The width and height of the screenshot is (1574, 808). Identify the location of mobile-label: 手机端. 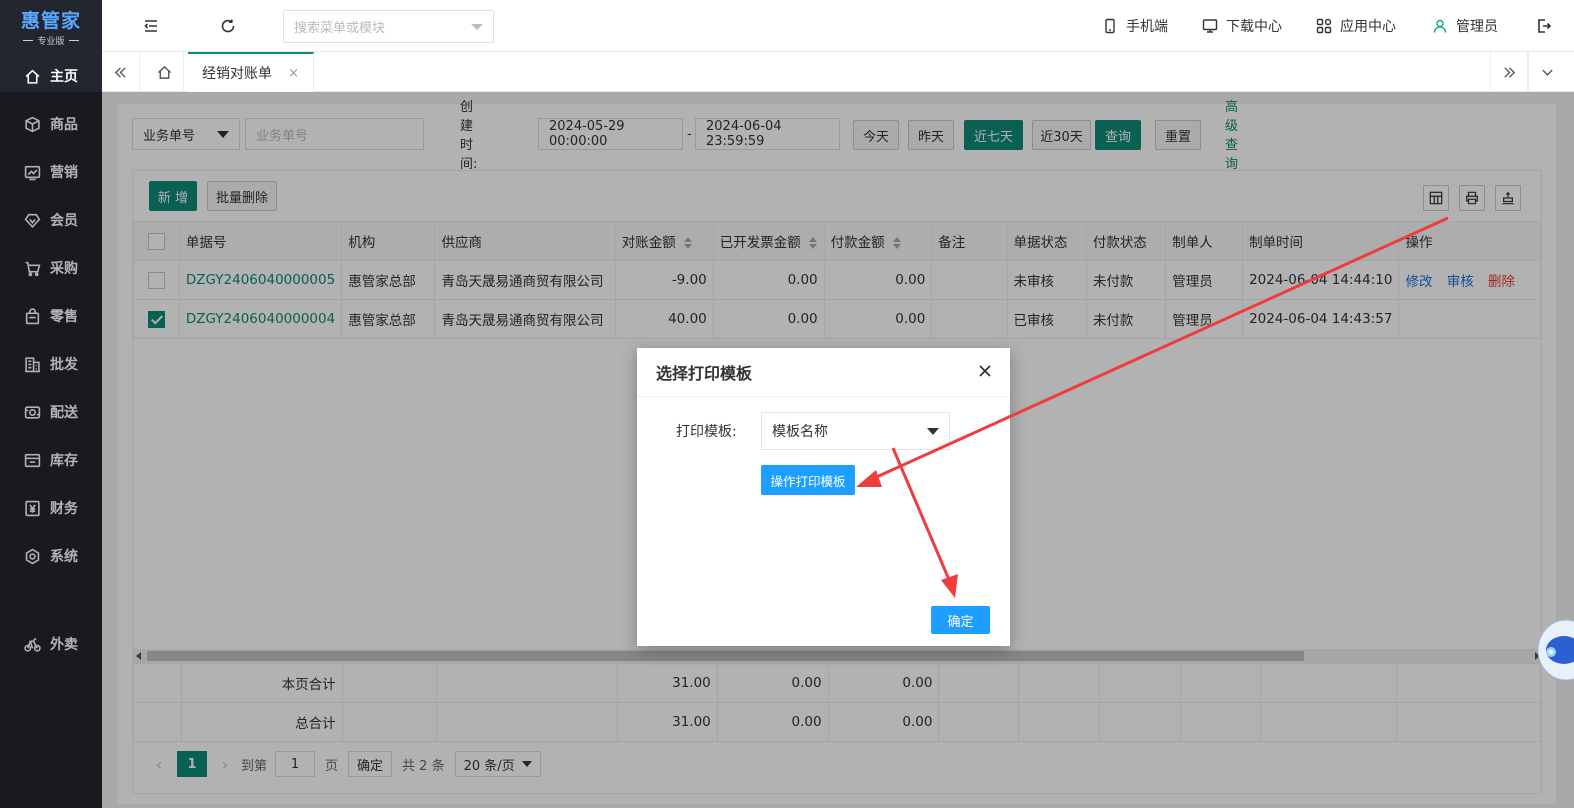
(1147, 27).